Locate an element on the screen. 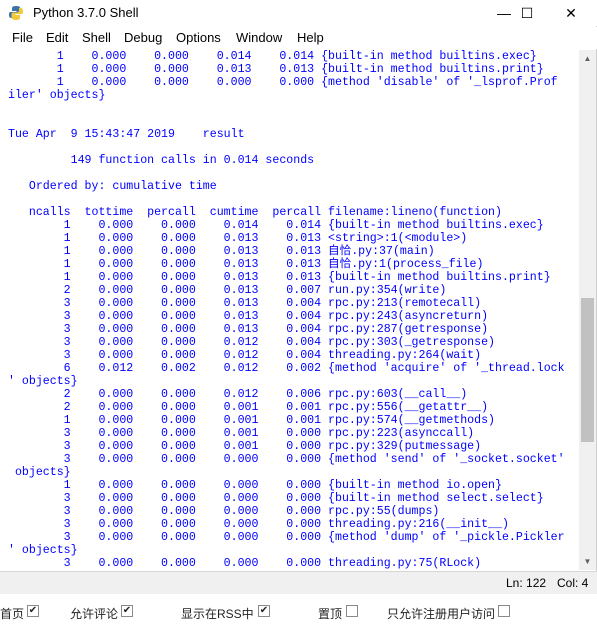 This screenshot has width=597, height=638. output-line: Ordered by: cumulative time is located at coordinates (112, 186).